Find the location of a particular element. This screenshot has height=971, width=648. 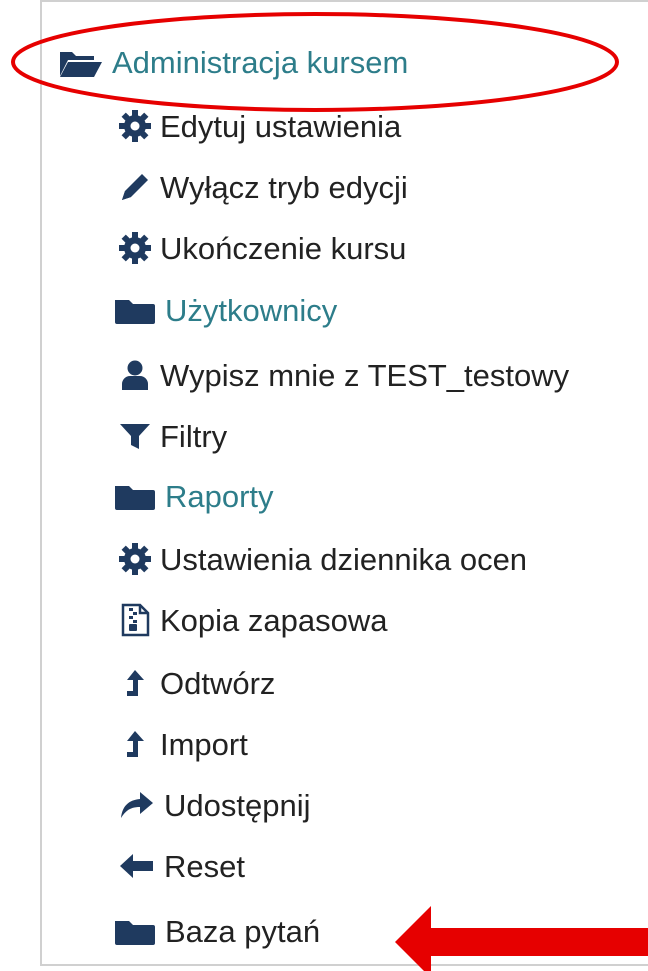

menu-item-question-bank: Baza pytań is located at coordinates (216, 931).